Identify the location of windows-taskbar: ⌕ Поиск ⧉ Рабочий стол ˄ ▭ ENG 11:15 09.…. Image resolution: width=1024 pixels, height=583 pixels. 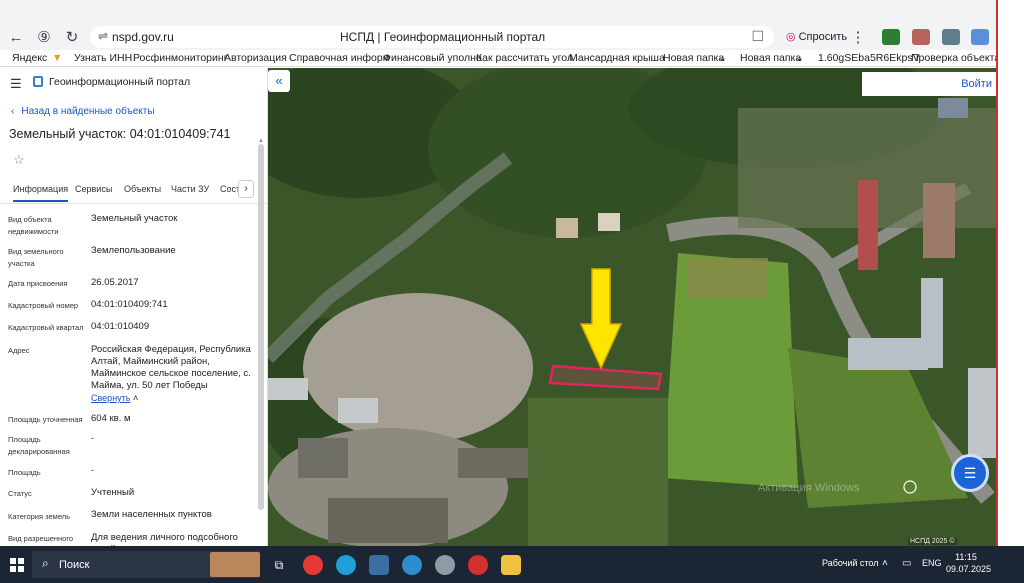
(512, 564).